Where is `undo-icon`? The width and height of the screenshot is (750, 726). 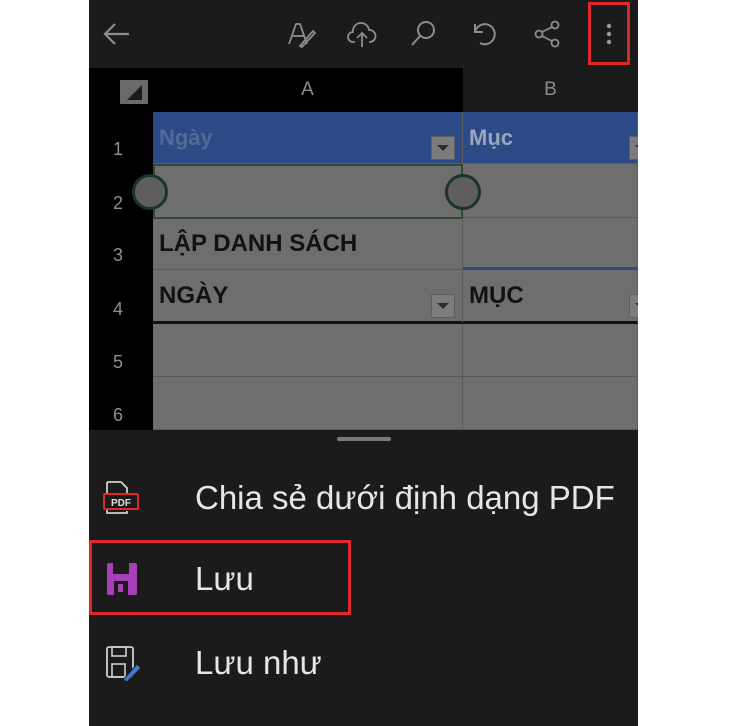 undo-icon is located at coordinates (485, 34).